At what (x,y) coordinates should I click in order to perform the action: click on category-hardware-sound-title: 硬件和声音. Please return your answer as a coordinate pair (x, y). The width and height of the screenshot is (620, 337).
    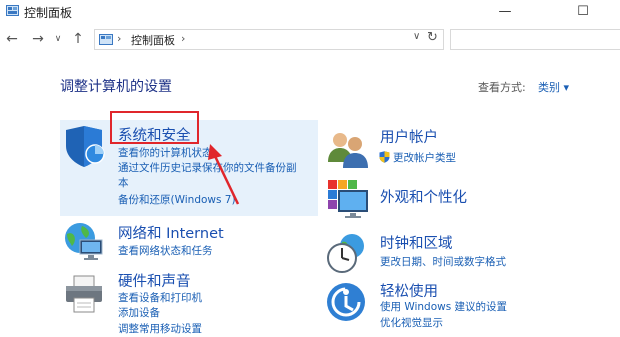
    Looking at the image, I should click on (154, 280).